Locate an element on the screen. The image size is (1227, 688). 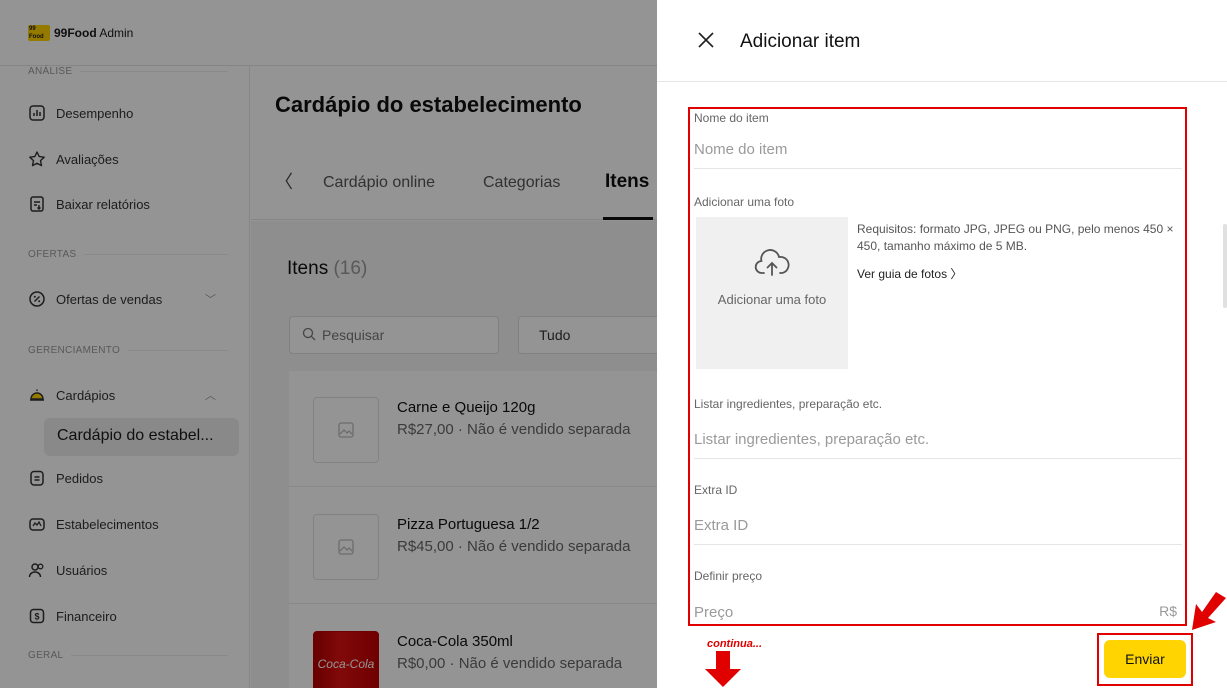
photo-guide-link: Ver guia de fotos 〉 is located at coordinates (909, 273).